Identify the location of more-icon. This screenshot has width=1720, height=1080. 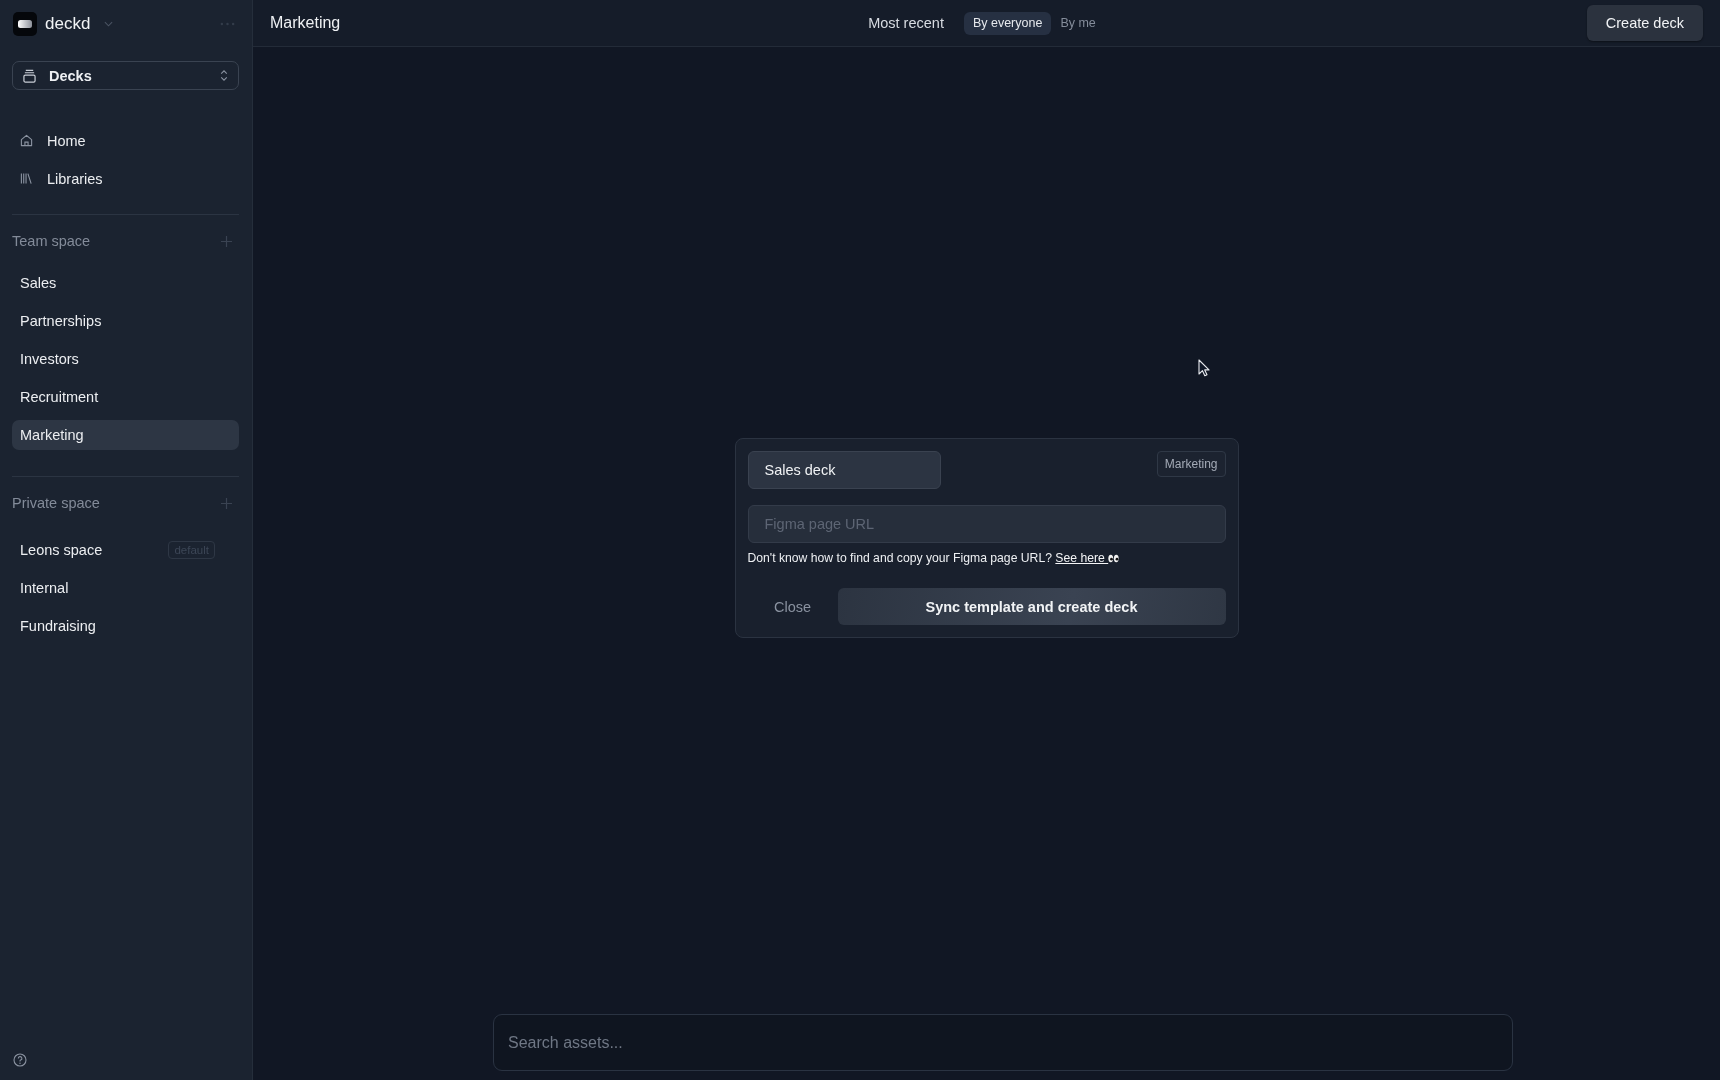
(227, 23).